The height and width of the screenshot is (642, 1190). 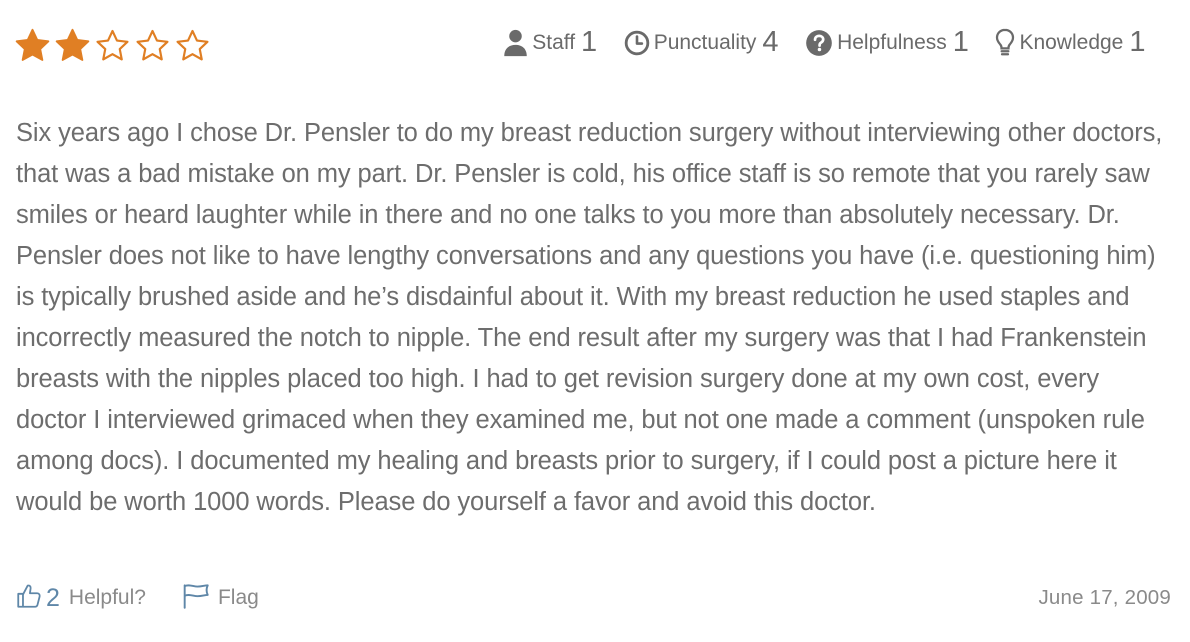 What do you see at coordinates (892, 42) in the screenshot?
I see `rating-label: Helpfulness` at bounding box center [892, 42].